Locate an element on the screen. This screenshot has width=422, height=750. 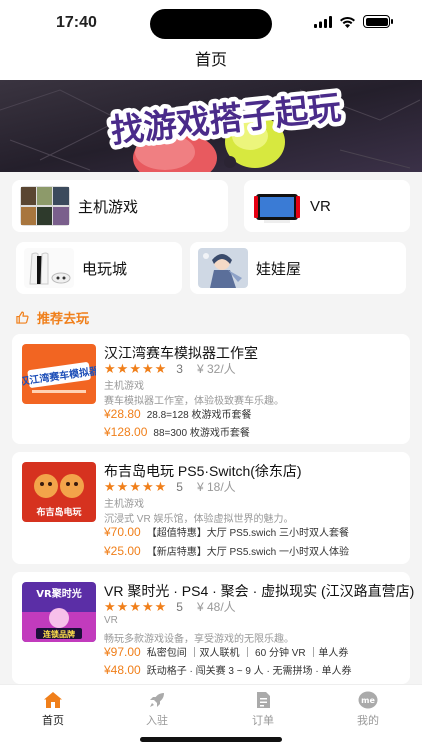
deal-item: ¥25.00 【新店特惠】大厅 PS5.swich 一小时双人体验 is located at coordinates (226, 551).